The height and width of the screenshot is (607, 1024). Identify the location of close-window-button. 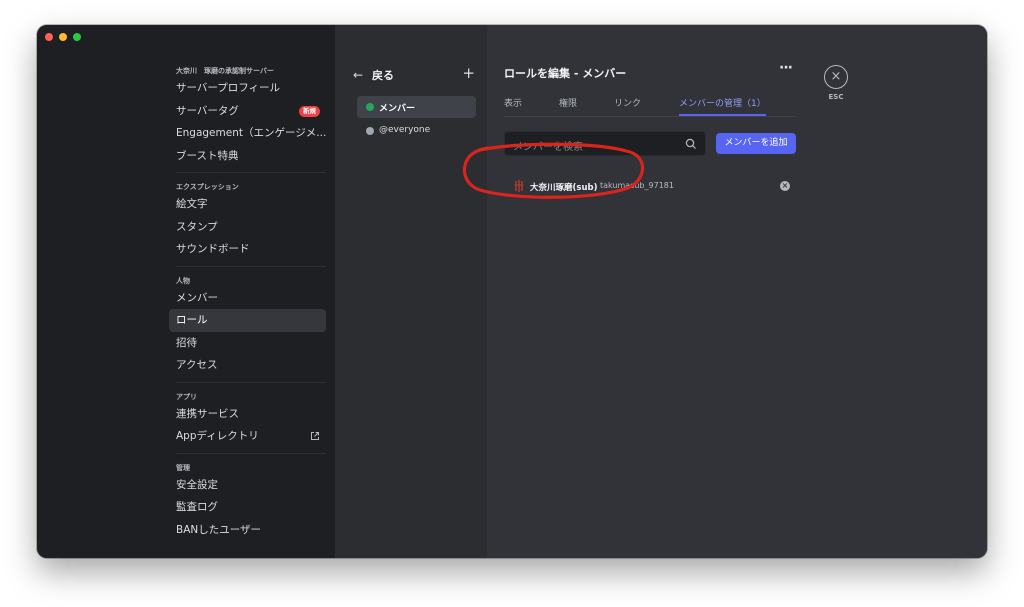
(49, 37).